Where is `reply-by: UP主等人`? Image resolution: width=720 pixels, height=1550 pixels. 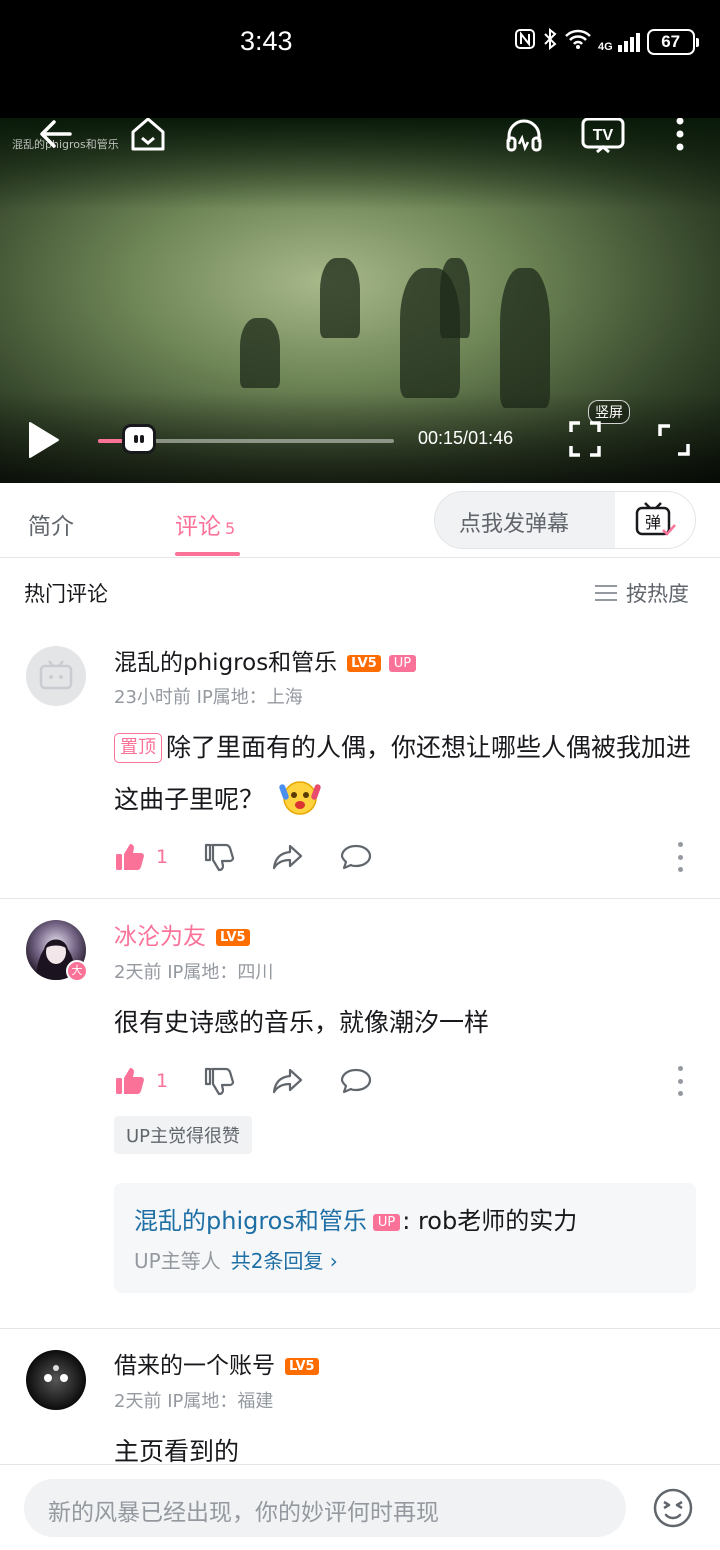
reply-by: UP主等人 is located at coordinates (177, 1261).